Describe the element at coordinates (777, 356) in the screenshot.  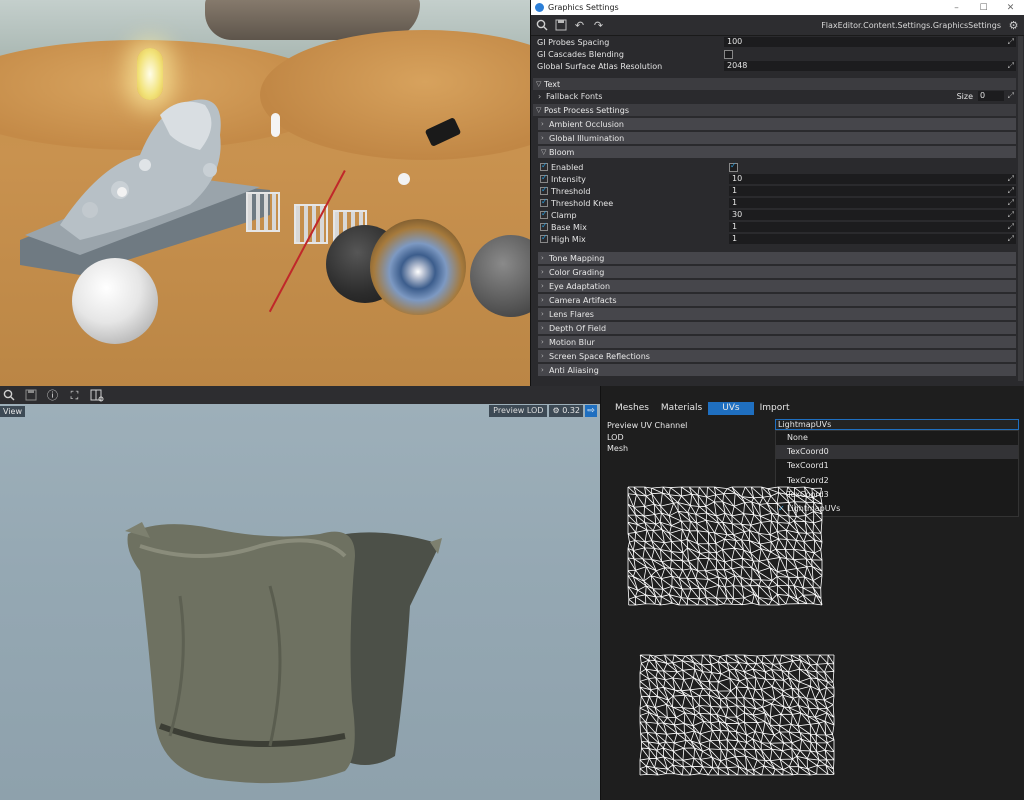
I see `group-screen-space-reflections: › Screen Space Reflections` at that location.